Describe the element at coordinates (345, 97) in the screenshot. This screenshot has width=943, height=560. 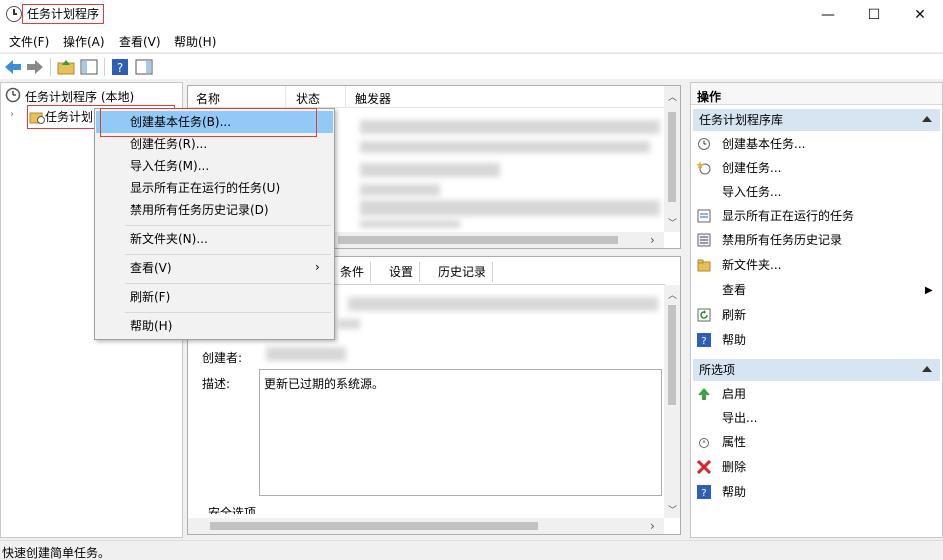
I see `column-divider` at that location.